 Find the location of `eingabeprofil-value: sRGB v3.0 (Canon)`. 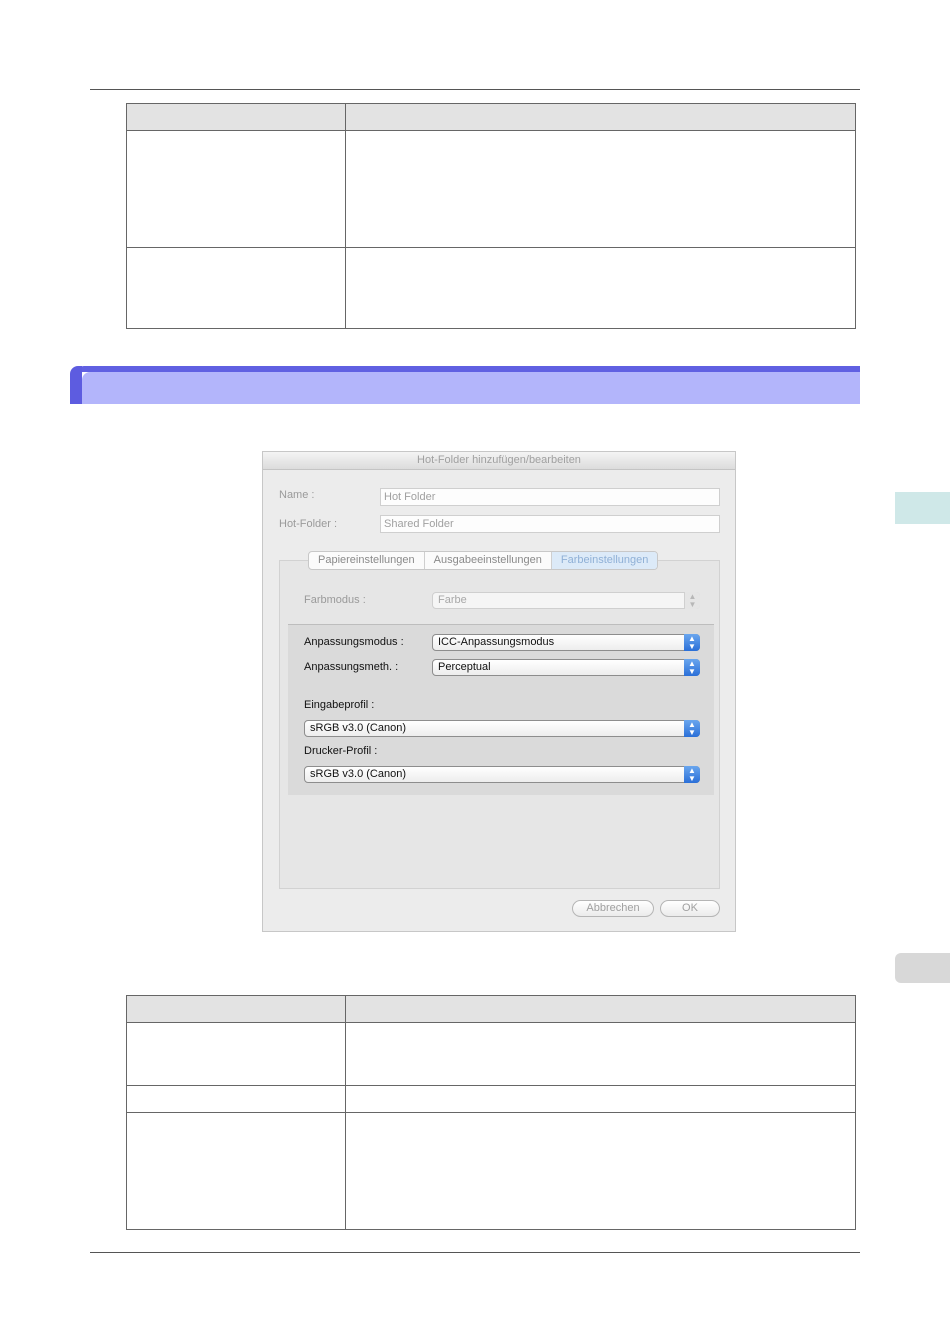

eingabeprofil-value: sRGB v3.0 (Canon) is located at coordinates (358, 728).